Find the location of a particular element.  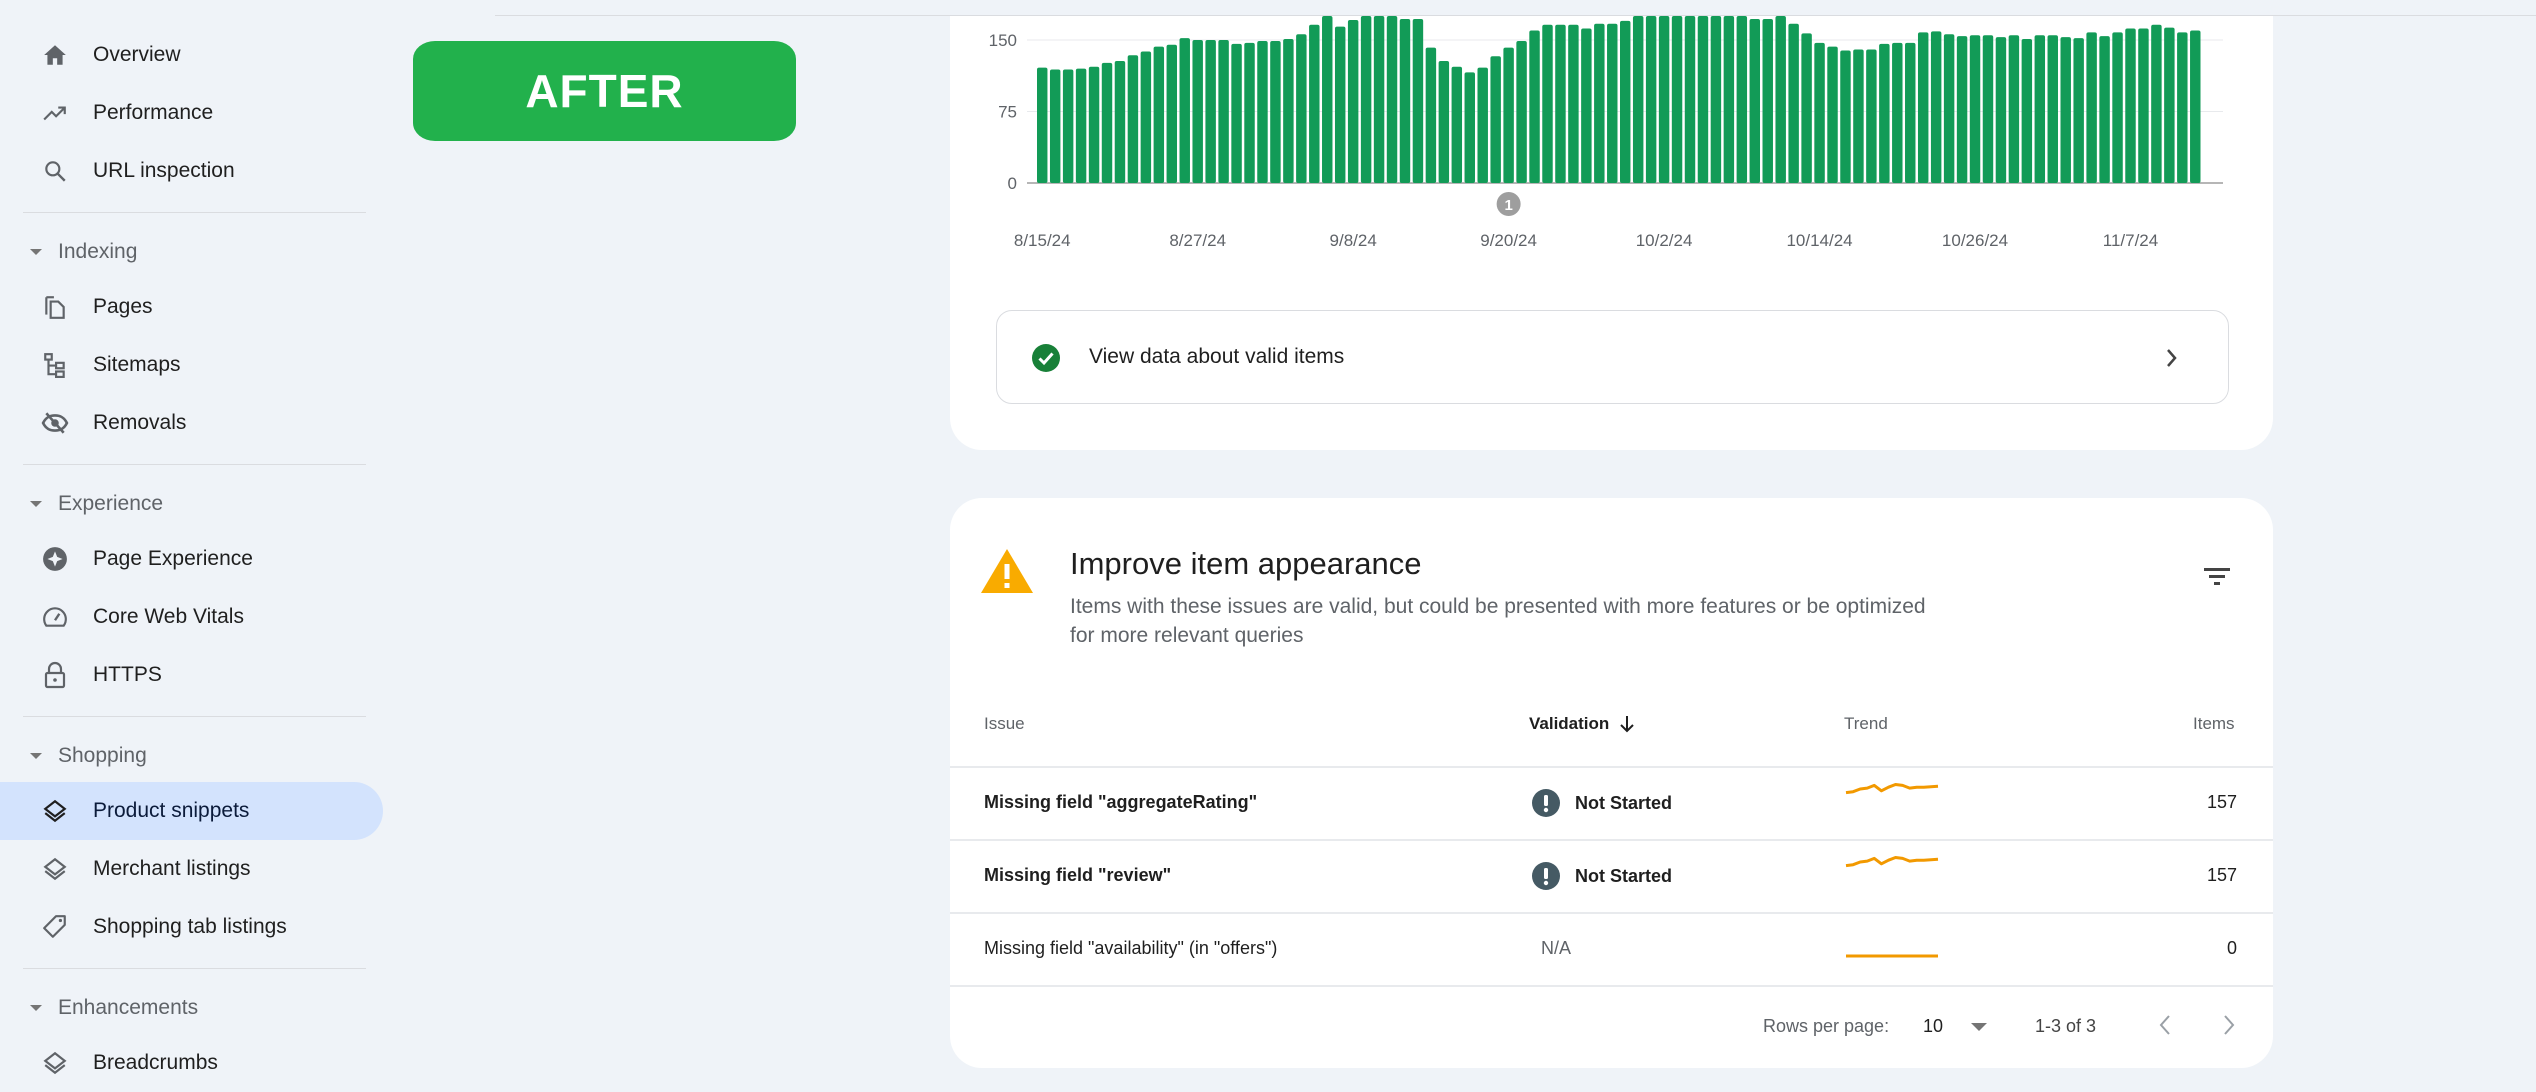

sidebar-item-merchant-listings: Merchant listings is located at coordinates (191, 869).